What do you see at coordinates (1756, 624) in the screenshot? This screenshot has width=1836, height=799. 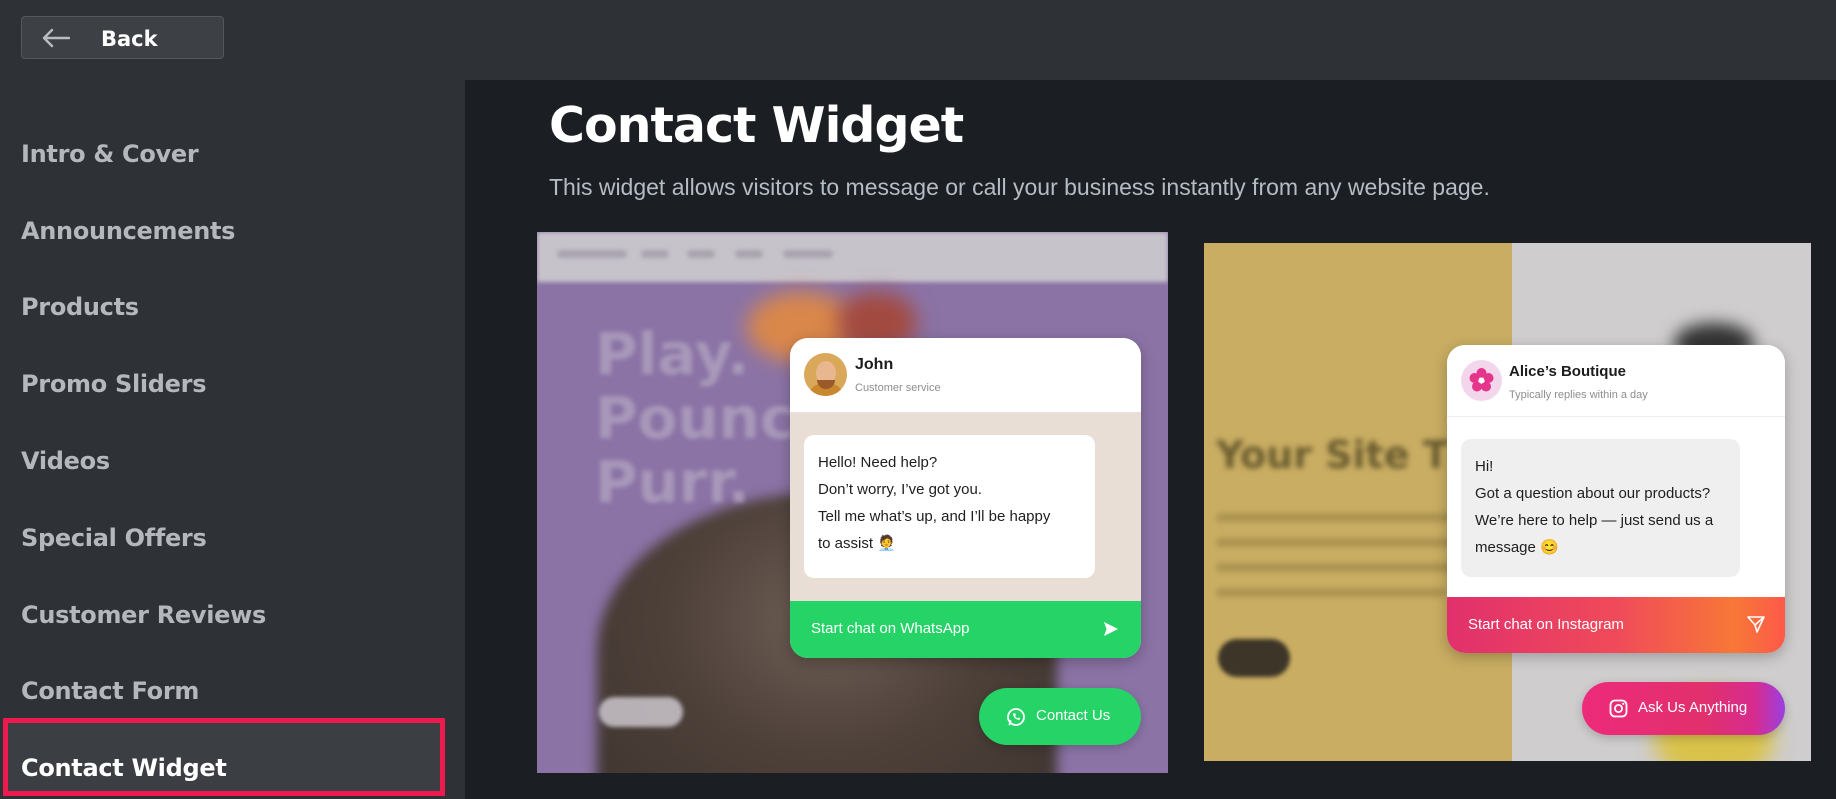 I see `paper-plane-icon` at bounding box center [1756, 624].